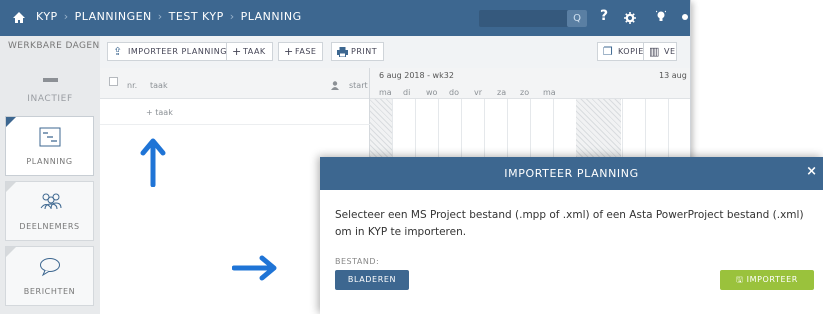  Describe the element at coordinates (50, 137) in the screenshot. I see `planning-icon` at that location.